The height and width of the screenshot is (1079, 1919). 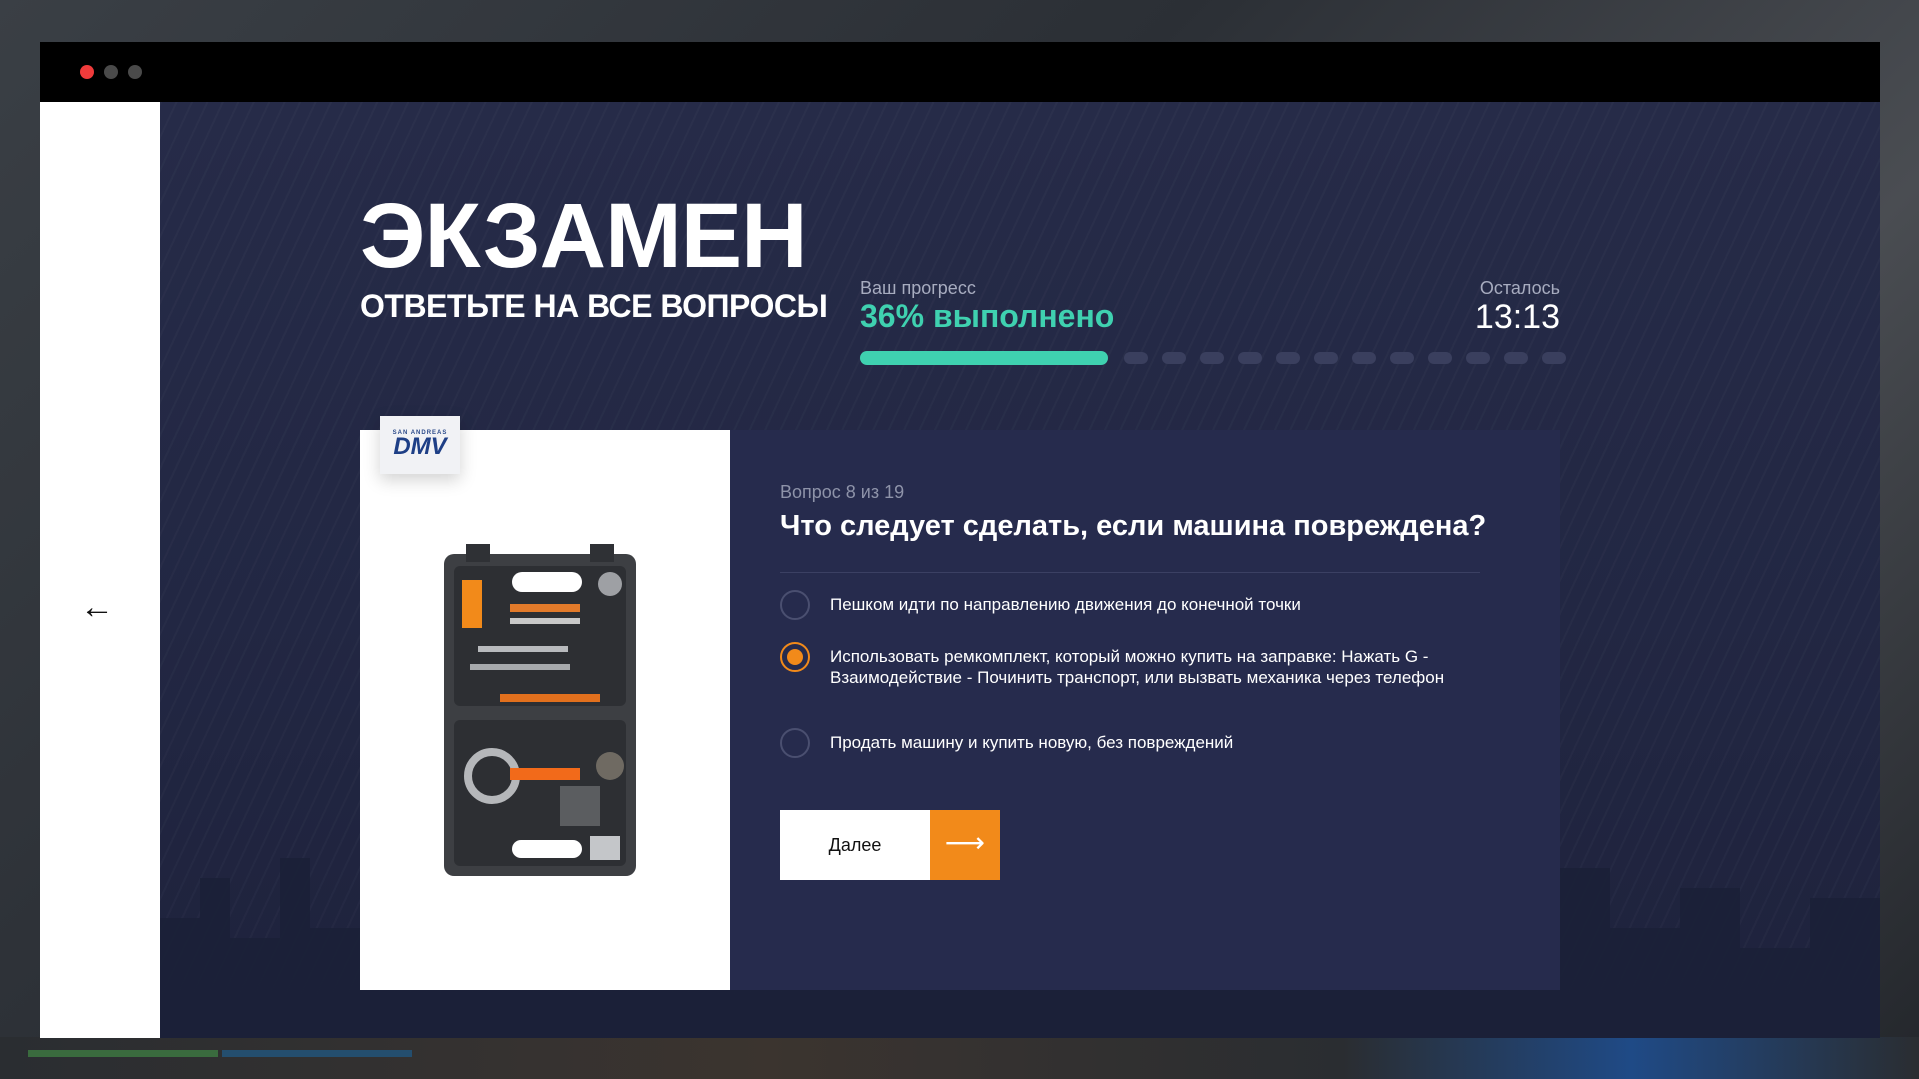 What do you see at coordinates (135, 72) in the screenshot?
I see `maximize-window-dot` at bounding box center [135, 72].